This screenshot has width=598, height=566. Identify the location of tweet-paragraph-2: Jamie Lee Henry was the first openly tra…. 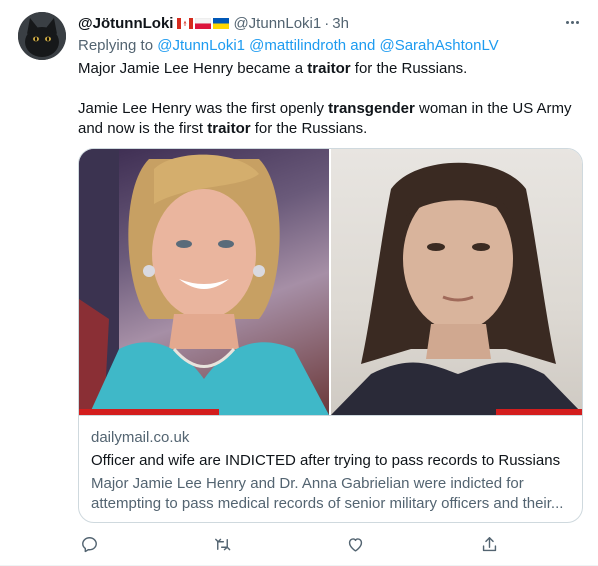
(325, 118).